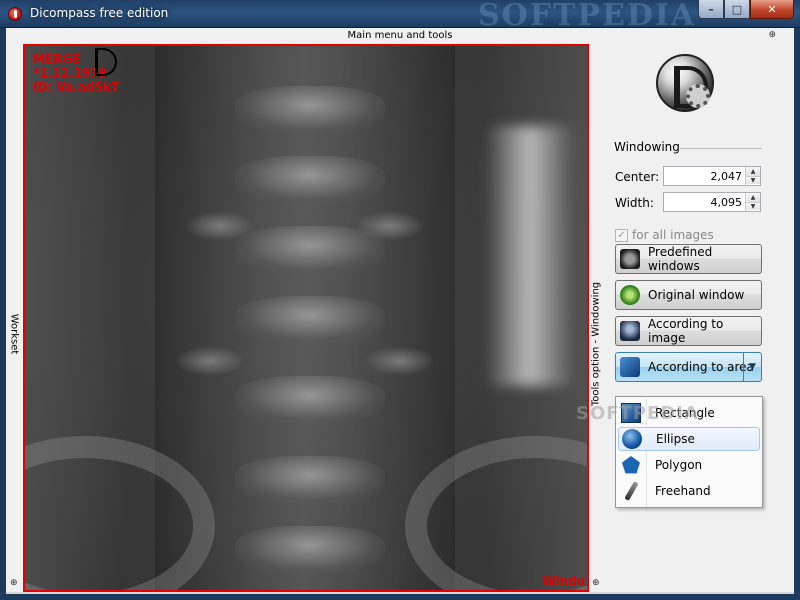  Describe the element at coordinates (14, 334) in the screenshot. I see `workset-label: Workset` at that location.